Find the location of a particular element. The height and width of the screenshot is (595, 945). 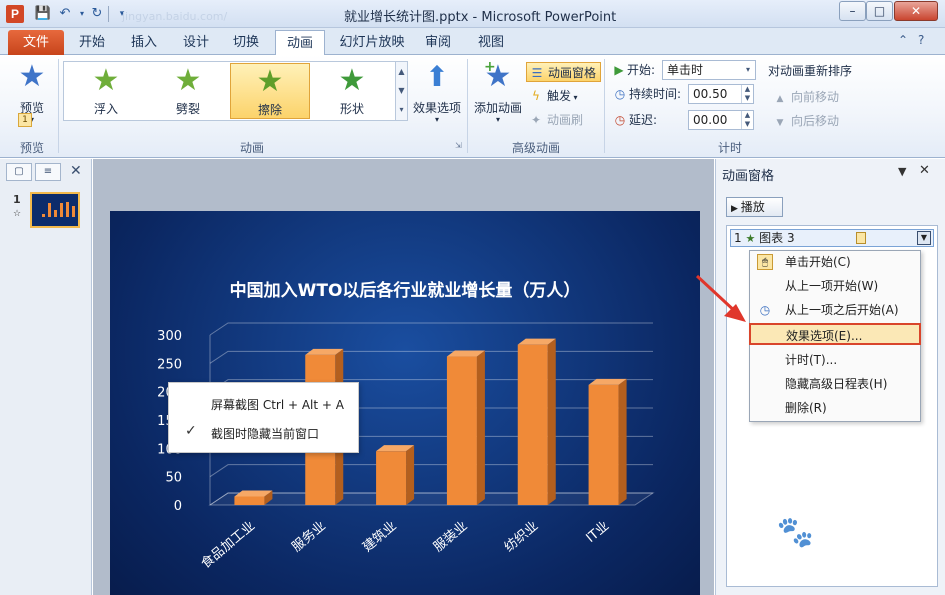

preview-button: ★ 预览 ▾ is located at coordinates (32, 94).